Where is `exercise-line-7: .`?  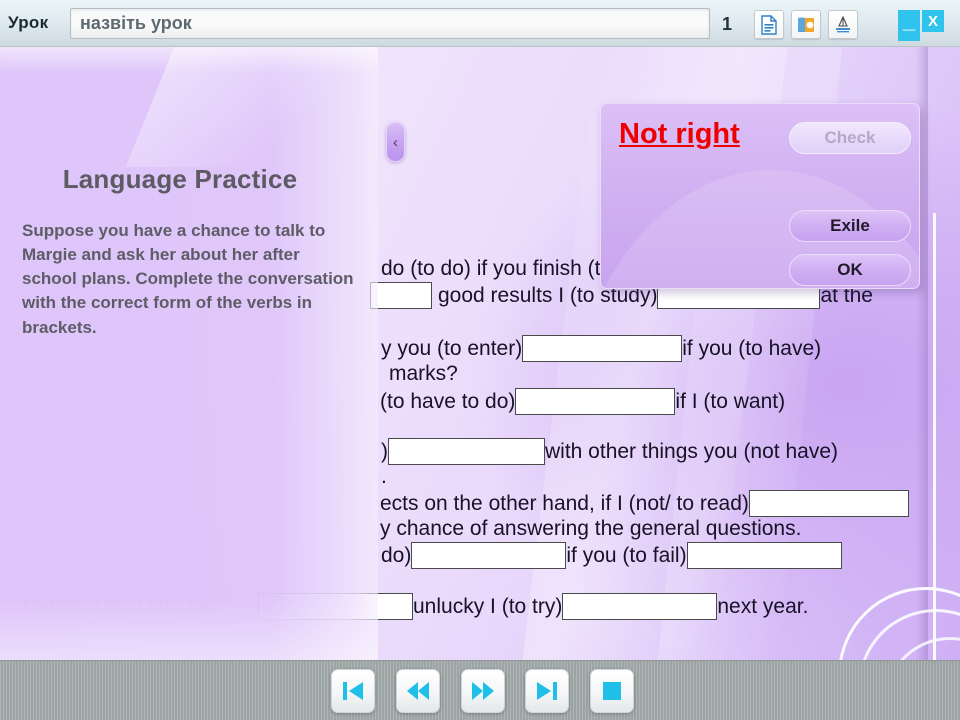 exercise-line-7: . is located at coordinates (384, 477).